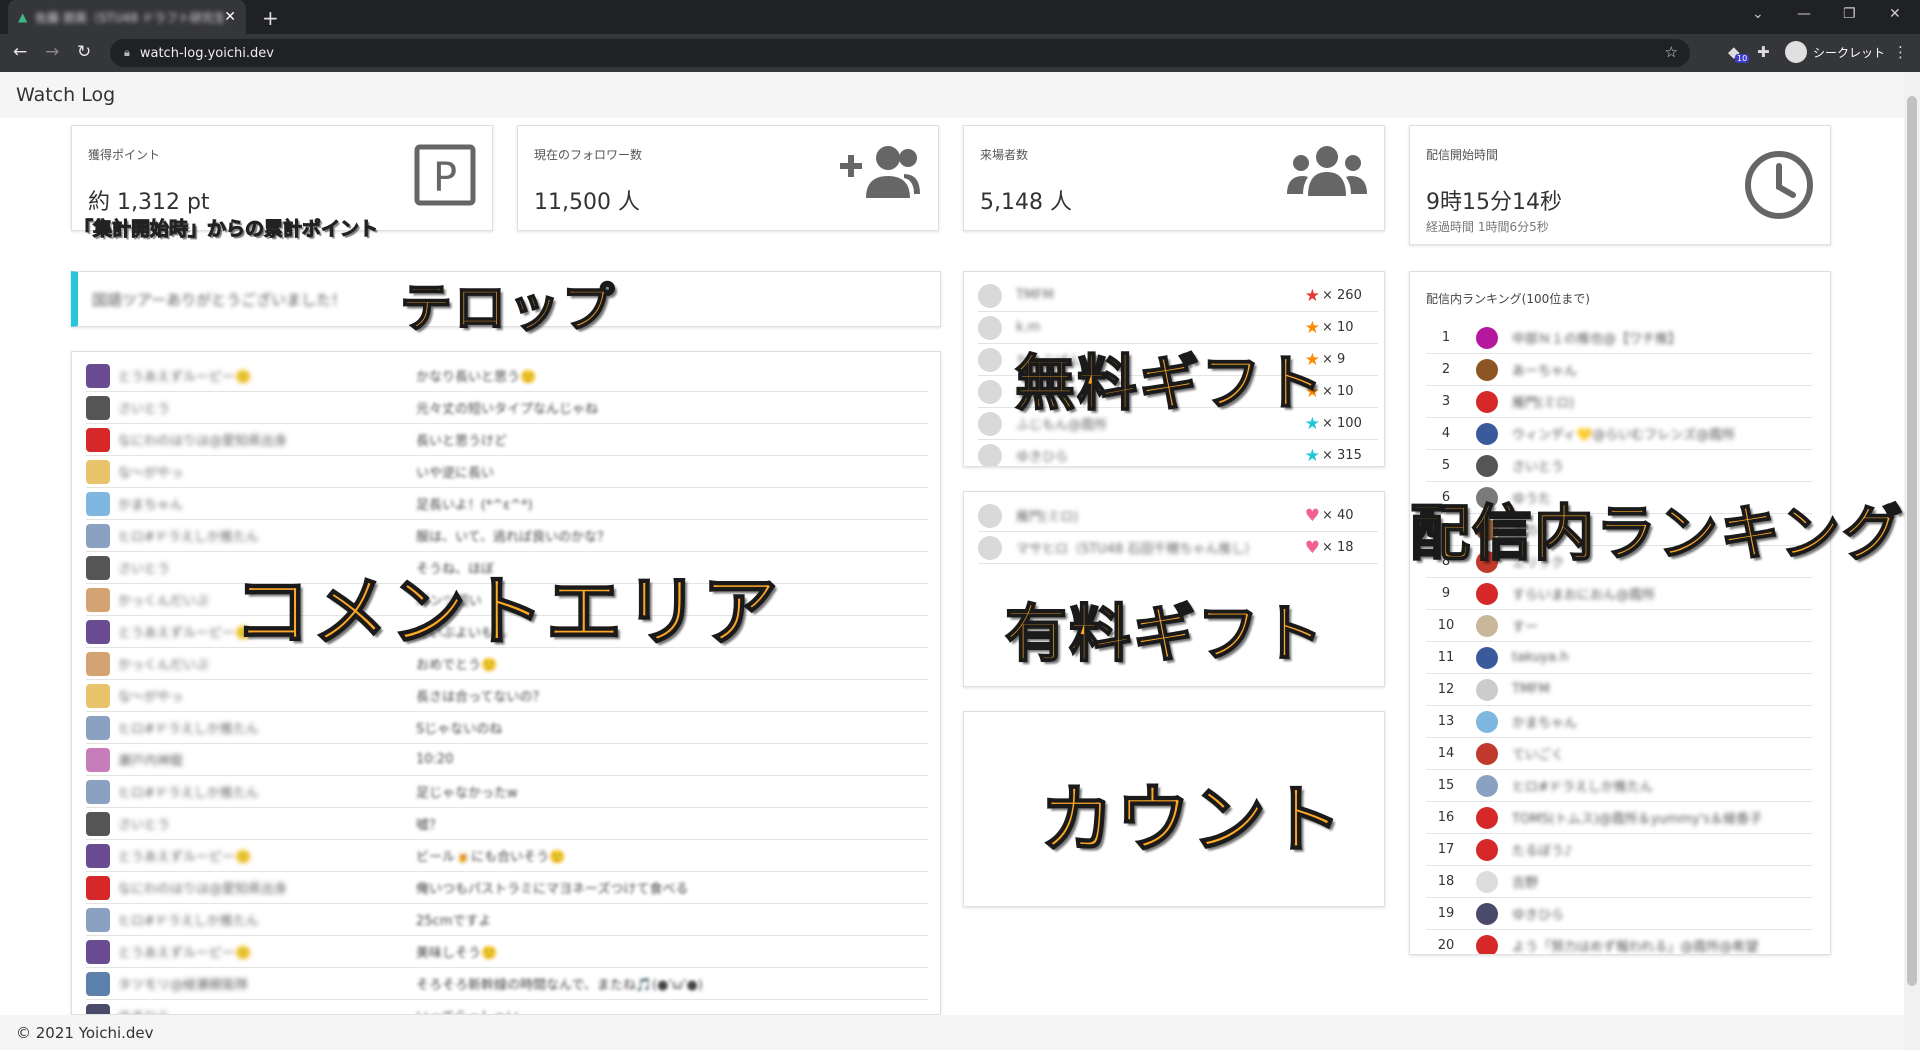  What do you see at coordinates (507, 728) in the screenshot?
I see `comment-row: ヒロ#ドラえしか推たん Sじゃないのね` at bounding box center [507, 728].